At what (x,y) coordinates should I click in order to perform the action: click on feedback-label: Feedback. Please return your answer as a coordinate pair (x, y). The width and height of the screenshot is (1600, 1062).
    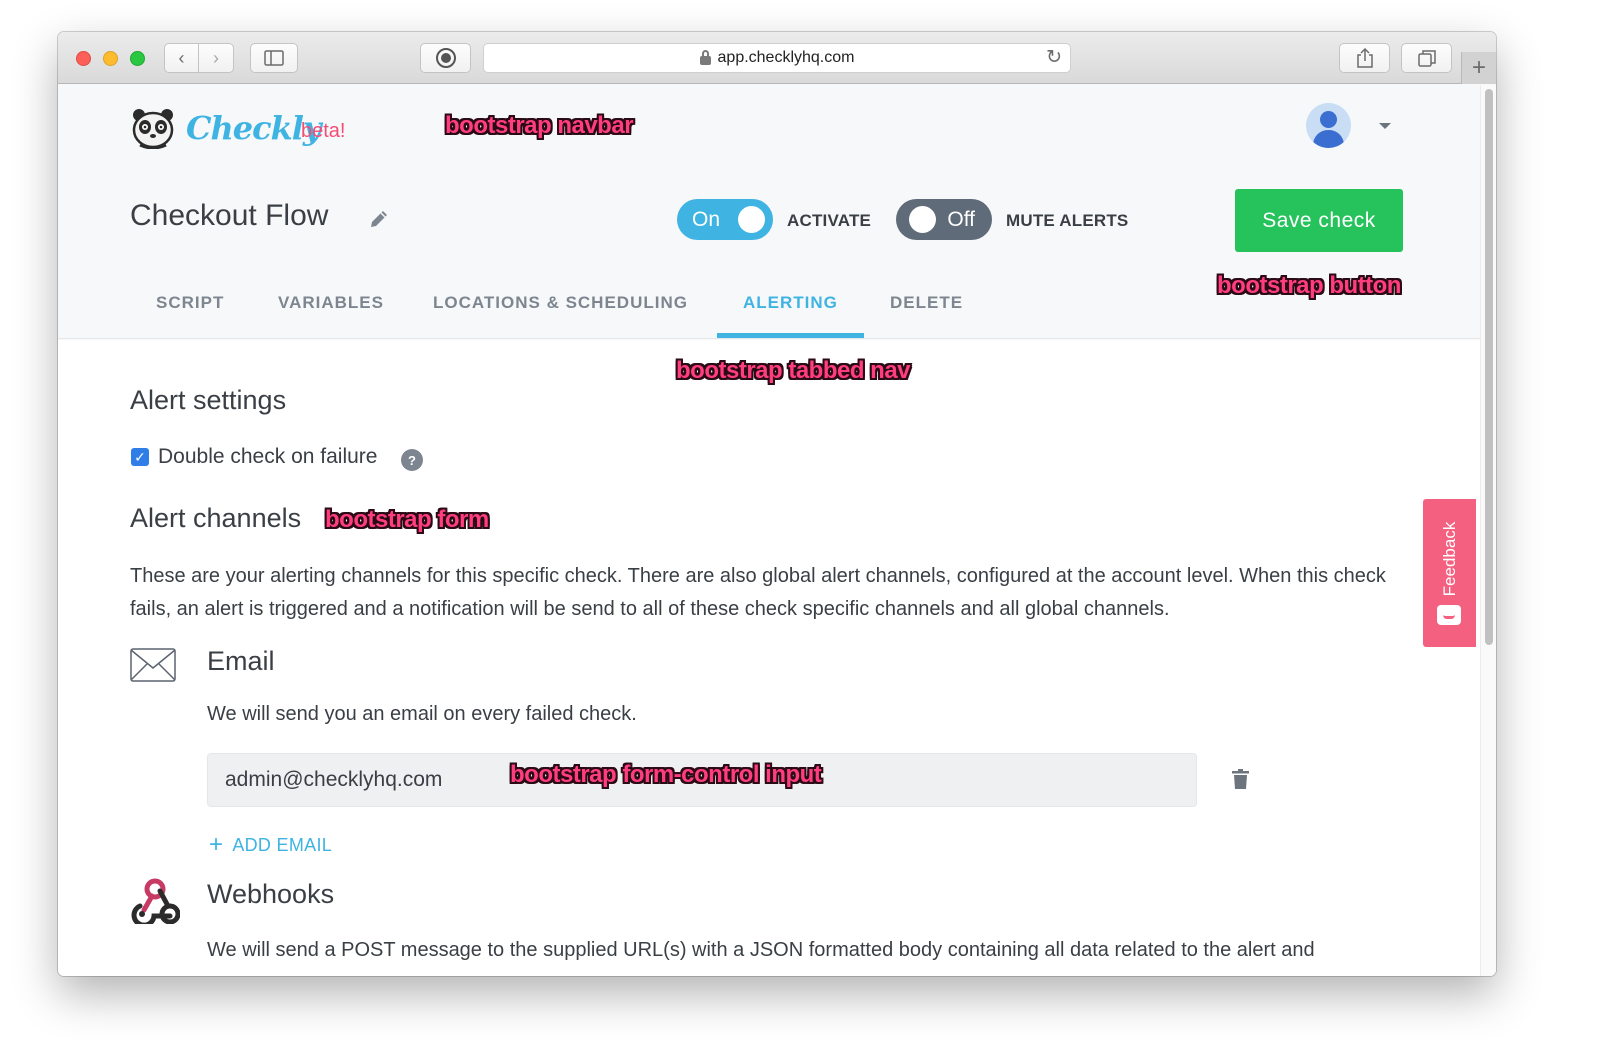
    Looking at the image, I should click on (1449, 559).